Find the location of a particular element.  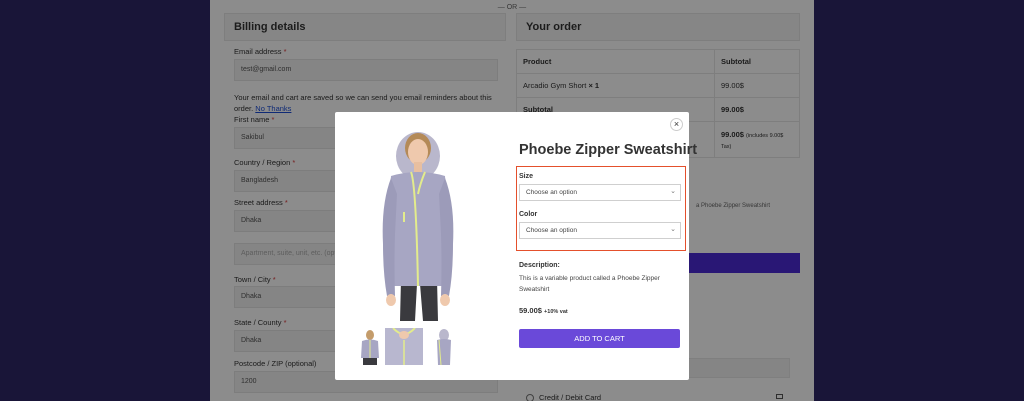

add-to-cart-button: ADD TO CART is located at coordinates (599, 338).